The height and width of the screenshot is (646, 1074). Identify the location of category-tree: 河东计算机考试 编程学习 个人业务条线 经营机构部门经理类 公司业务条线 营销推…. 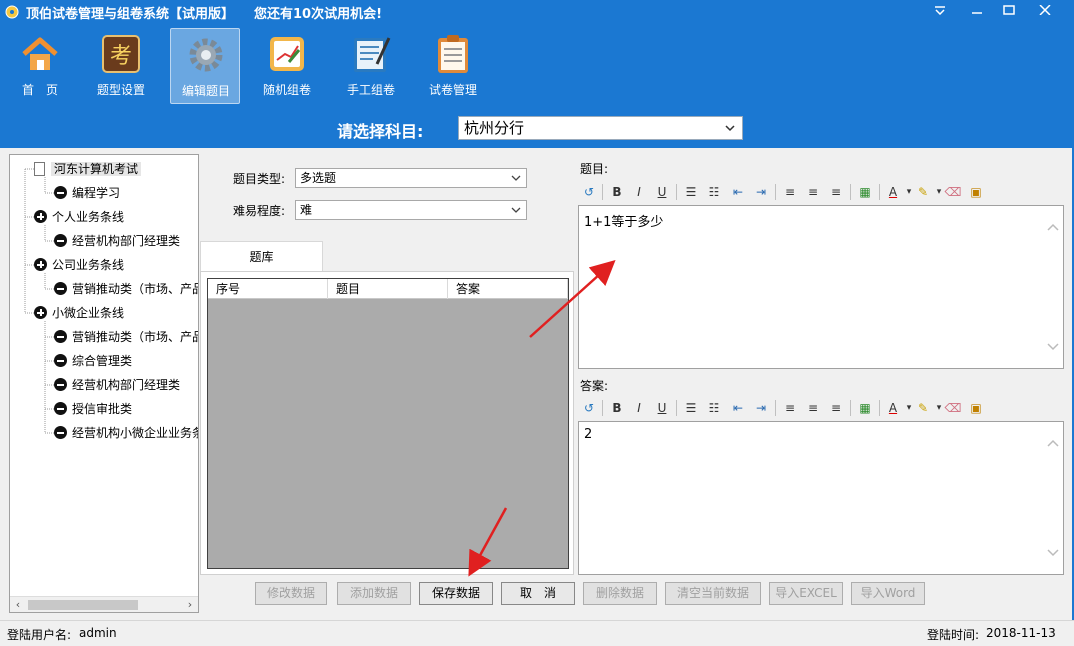
(104, 383).